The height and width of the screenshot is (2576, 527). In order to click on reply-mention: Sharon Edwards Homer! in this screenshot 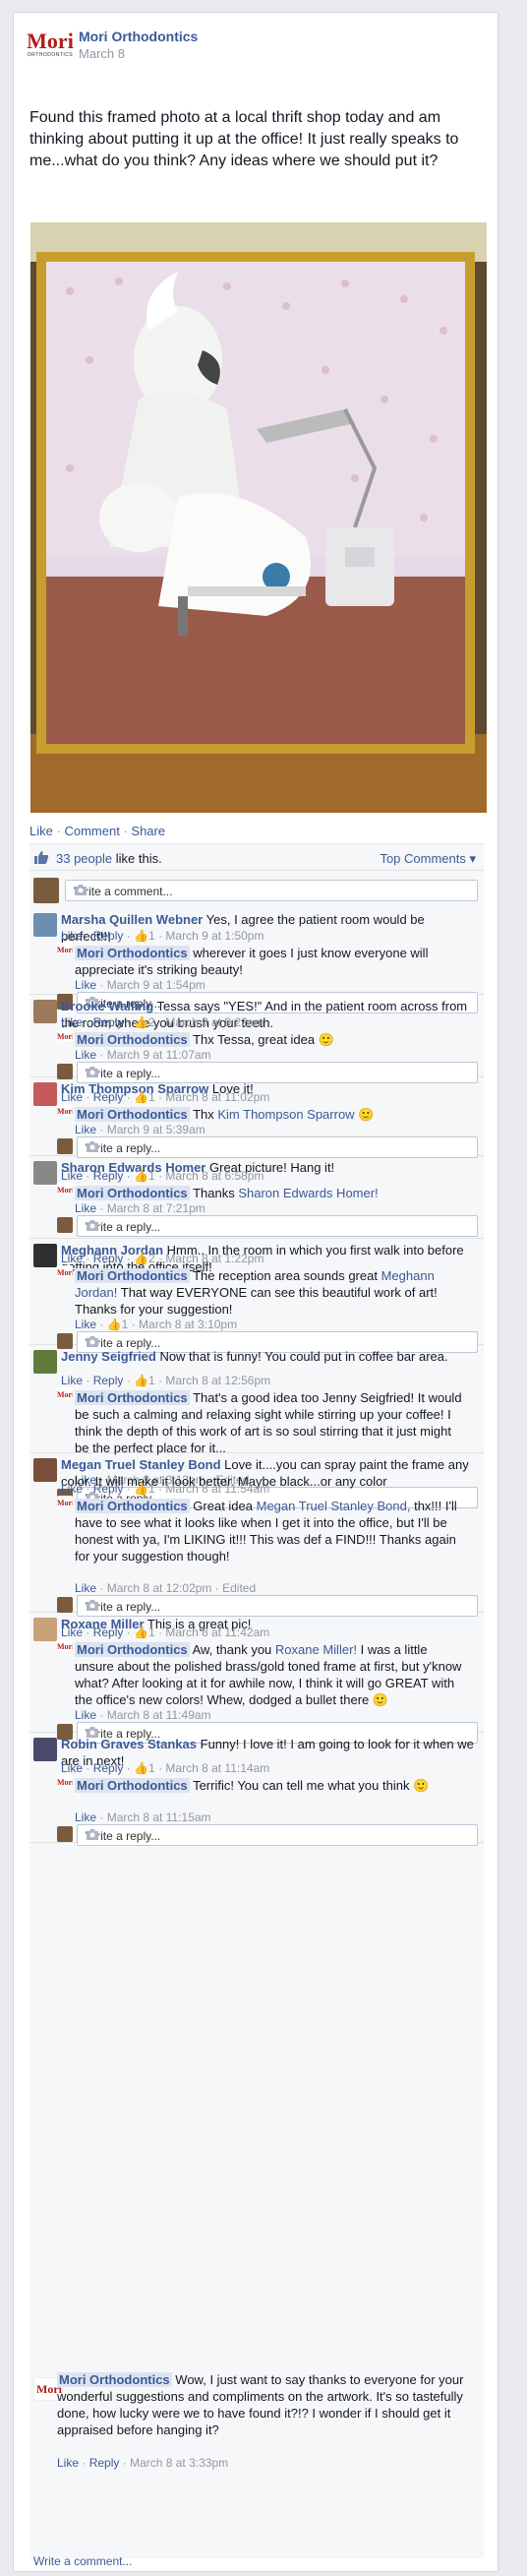, I will do `click(308, 1193)`.